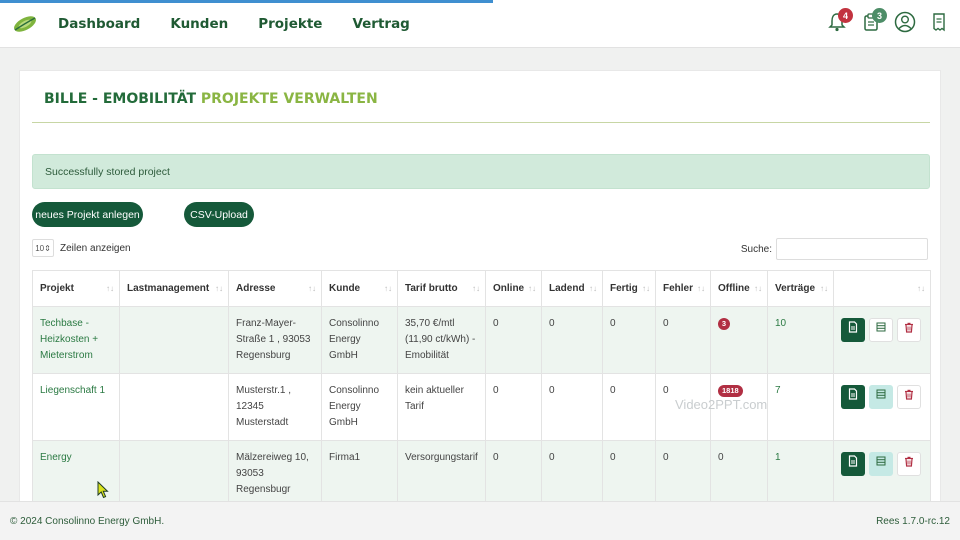 The height and width of the screenshot is (540, 960). Describe the element at coordinates (380, 24) in the screenshot. I see `nav-vertrag: Vertrag` at that location.